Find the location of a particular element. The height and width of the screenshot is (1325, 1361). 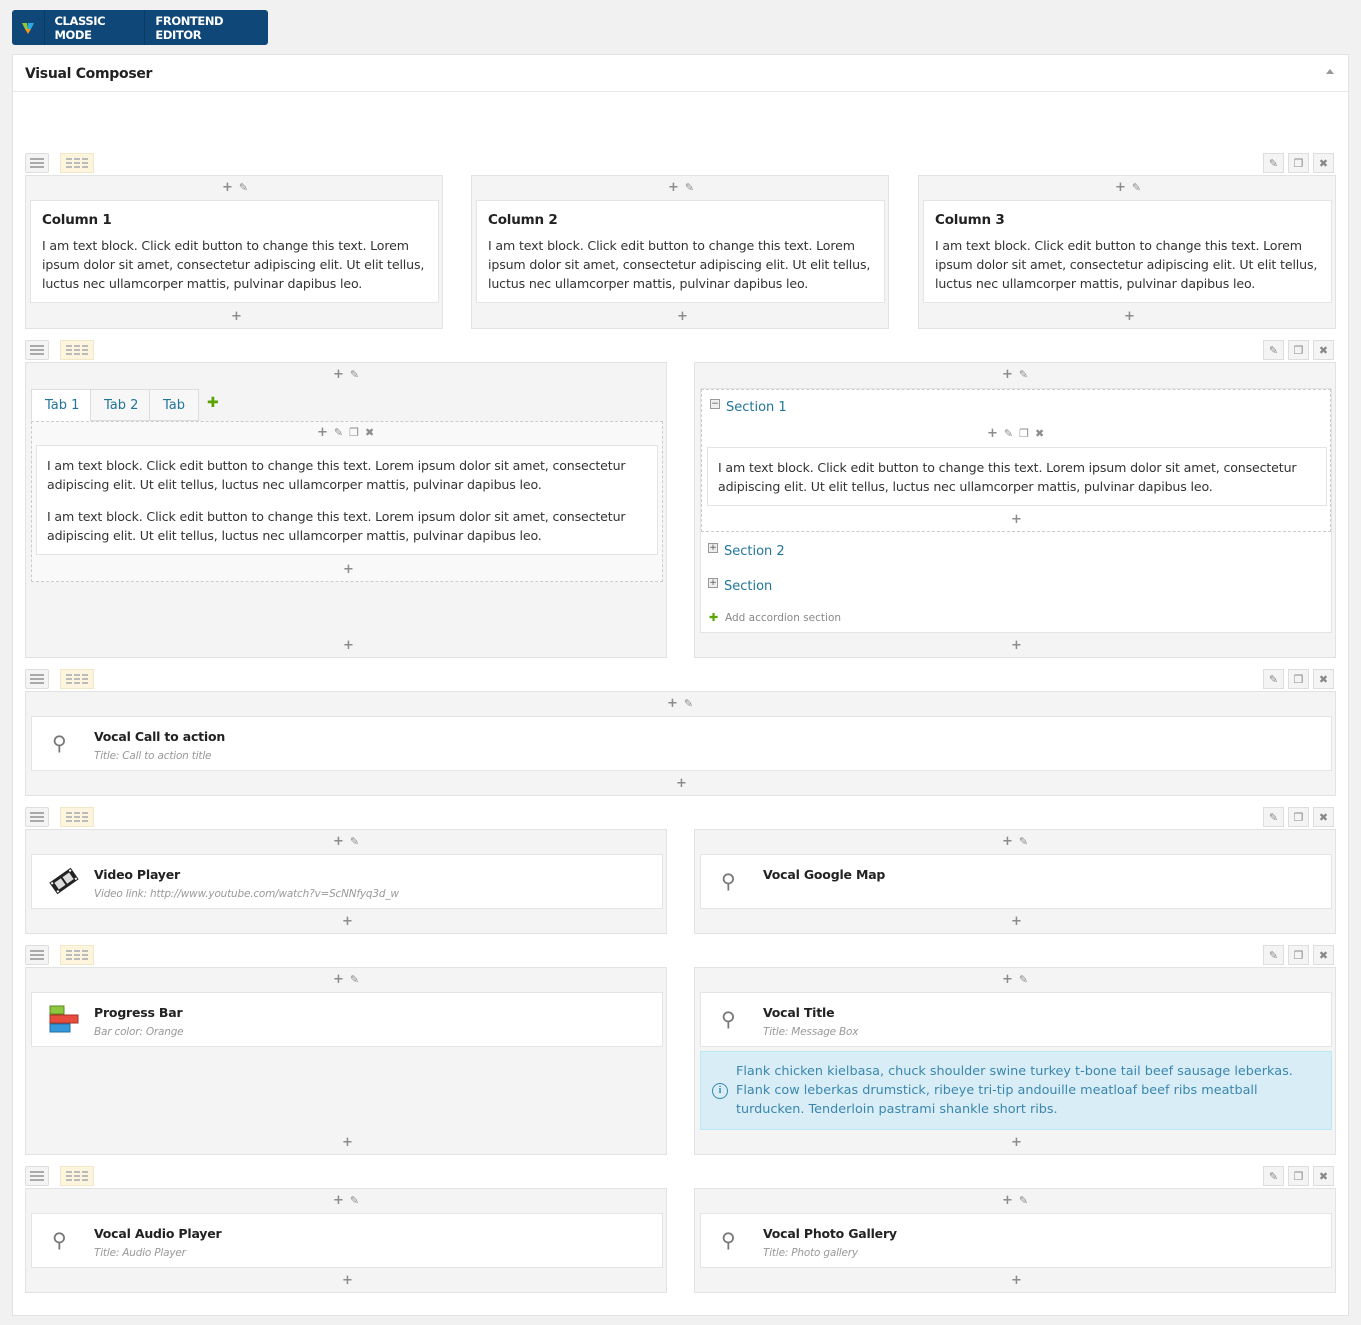

vc-logo-icon is located at coordinates (28, 27).